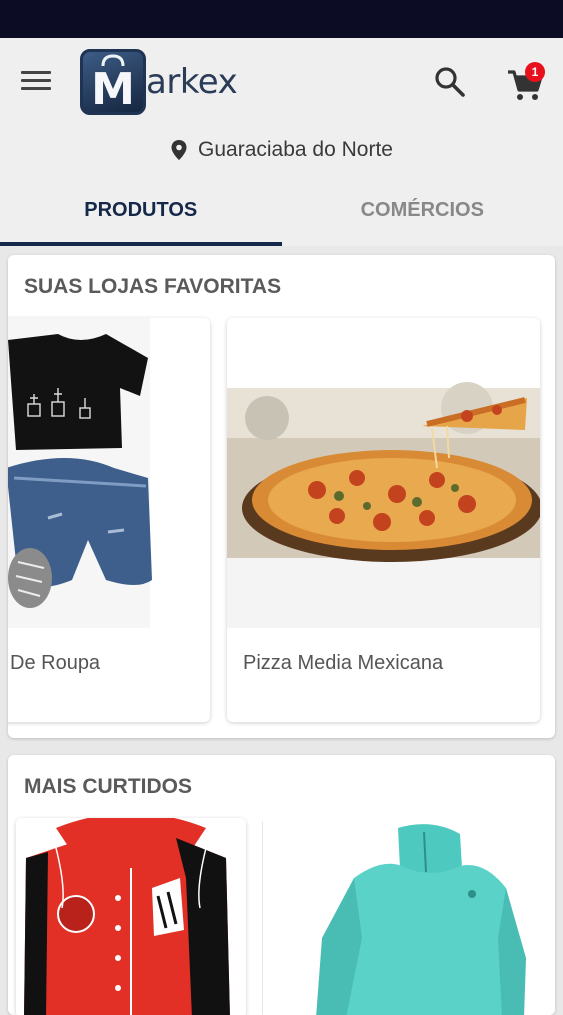  Describe the element at coordinates (191, 82) in the screenshot. I see `logo-wordmark: arkex` at that location.